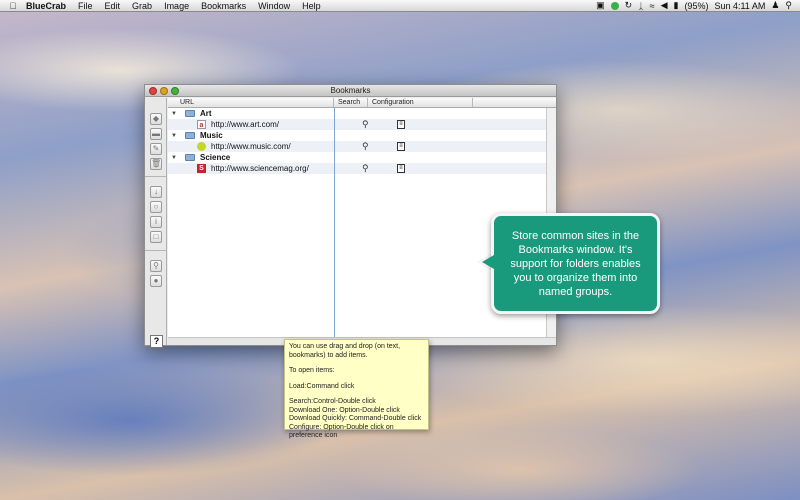 This screenshot has height=500, width=800. I want to click on menu-image: Image, so click(176, 6).